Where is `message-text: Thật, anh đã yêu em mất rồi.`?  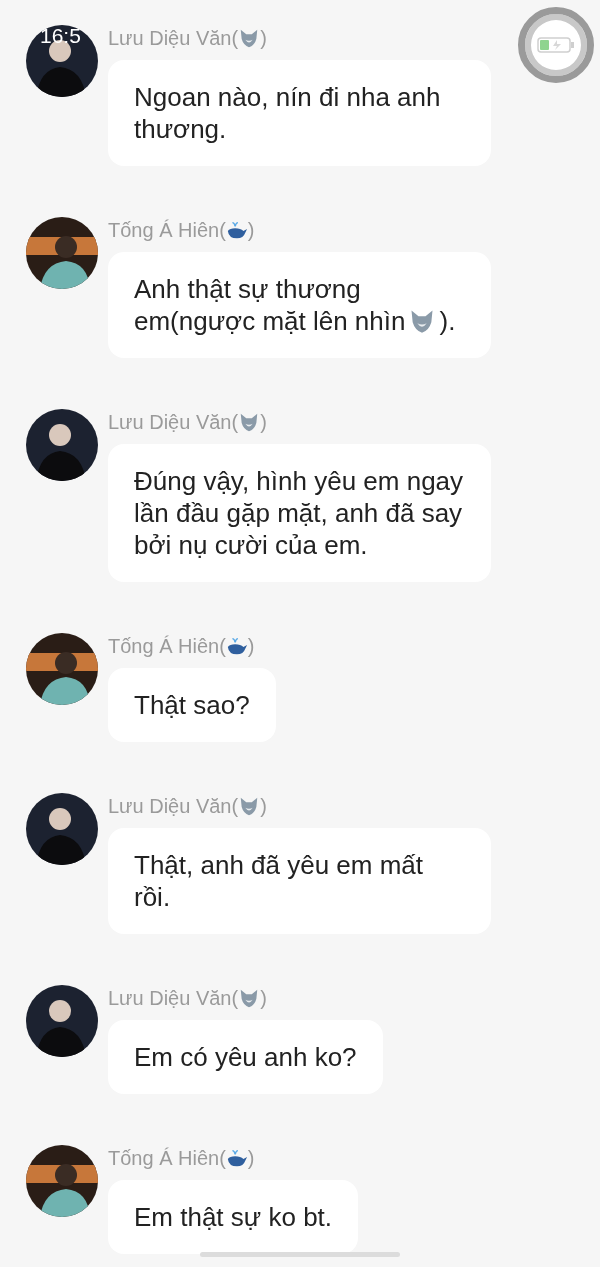 message-text: Thật, anh đã yêu em mất rồi. is located at coordinates (279, 881).